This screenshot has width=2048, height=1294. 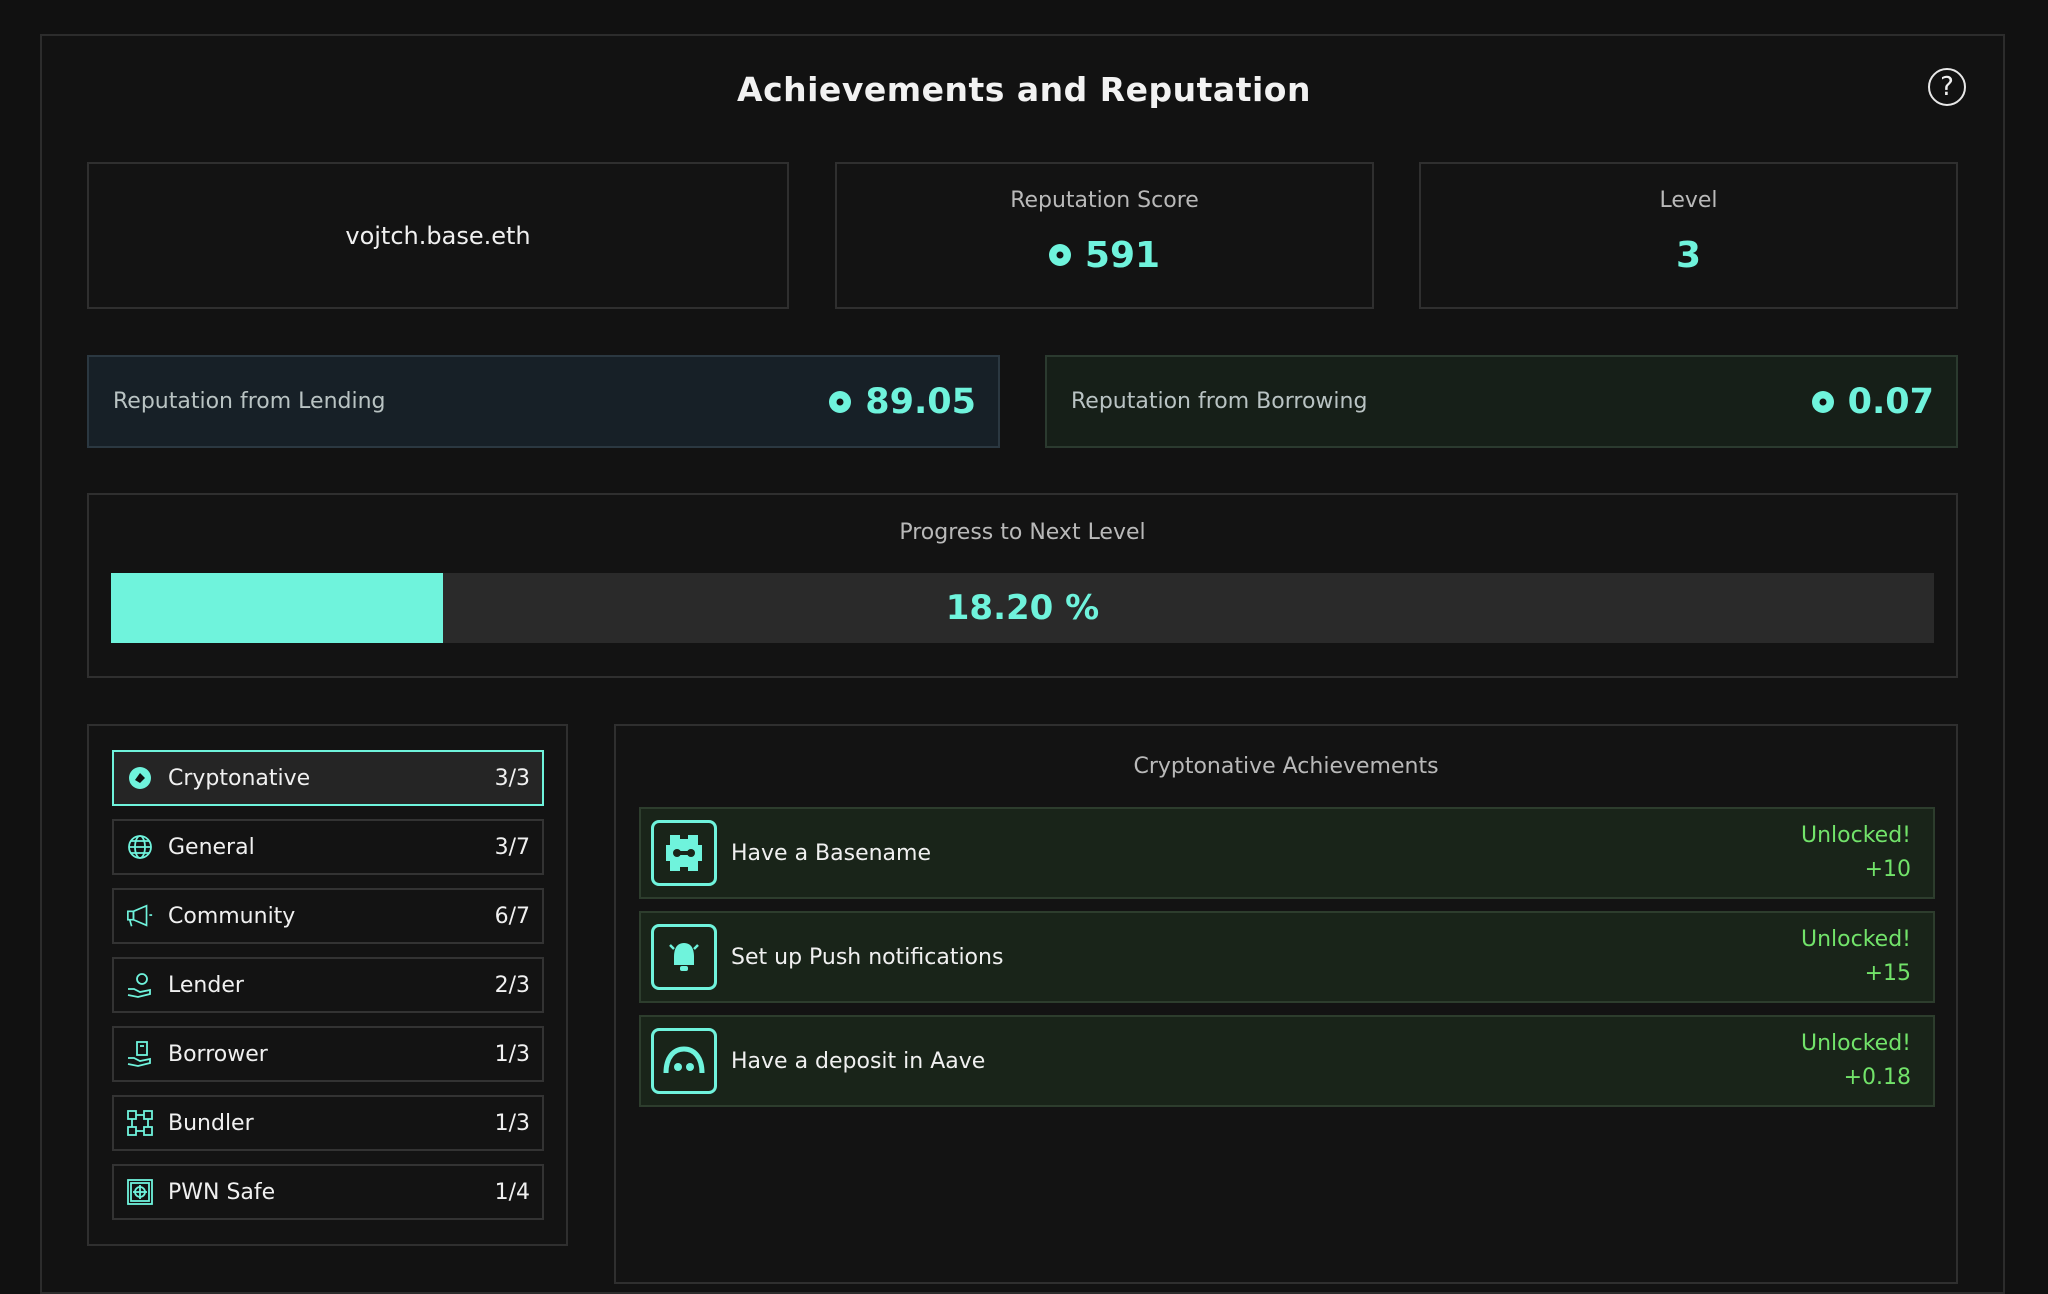 I want to click on reputation-score-value: 591, so click(x=1122, y=255).